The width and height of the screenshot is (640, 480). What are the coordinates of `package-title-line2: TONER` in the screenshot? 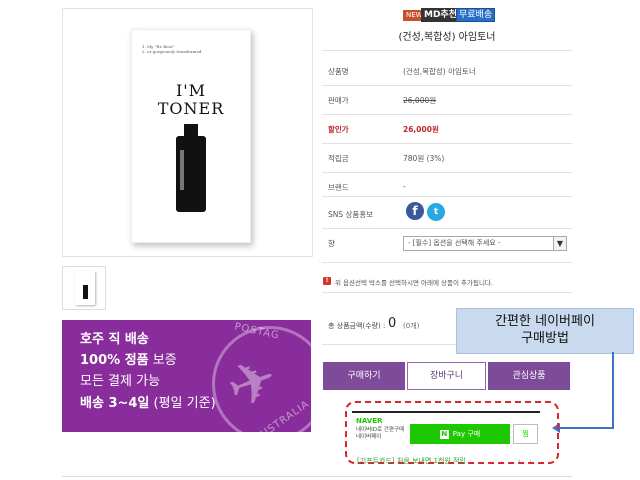 It's located at (191, 108).